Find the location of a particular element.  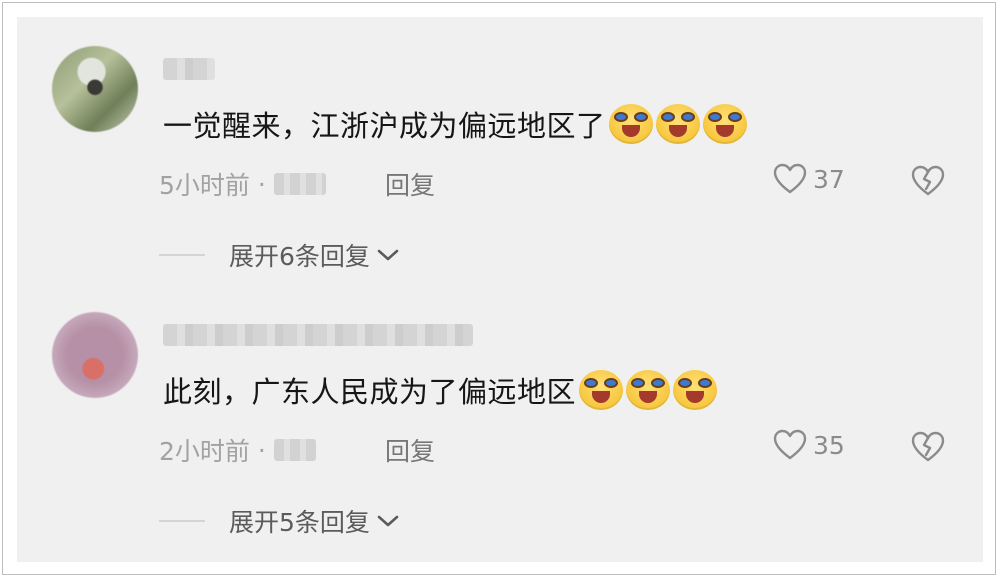

comment-meta: 5小时前 · is located at coordinates (242, 184).